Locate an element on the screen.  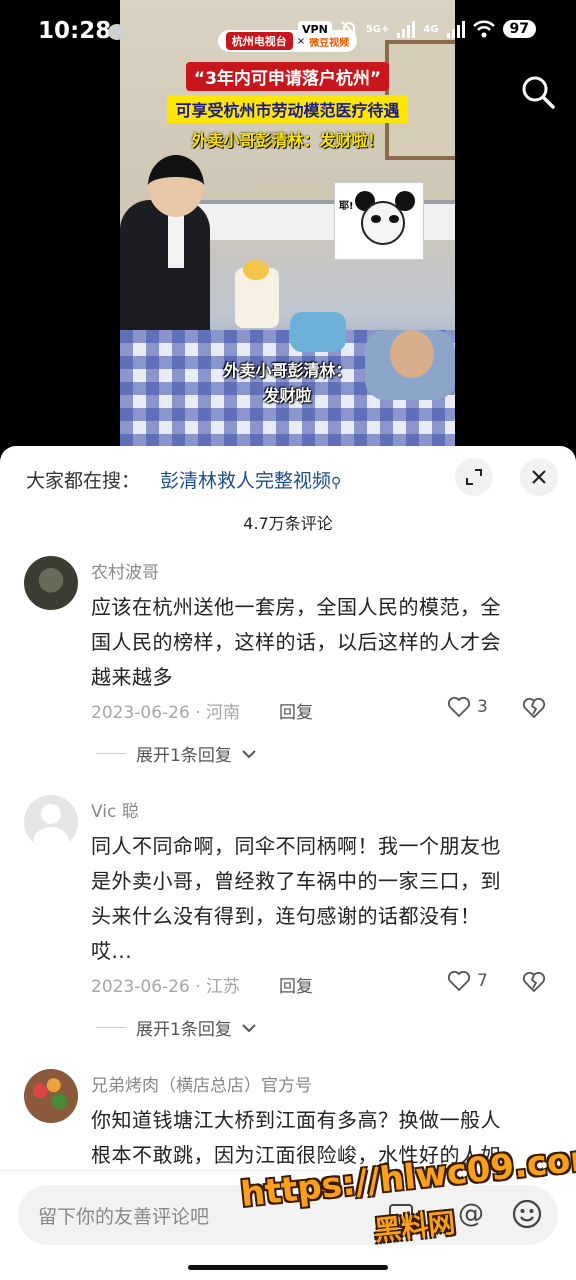
blue-bag is located at coordinates (318, 332).